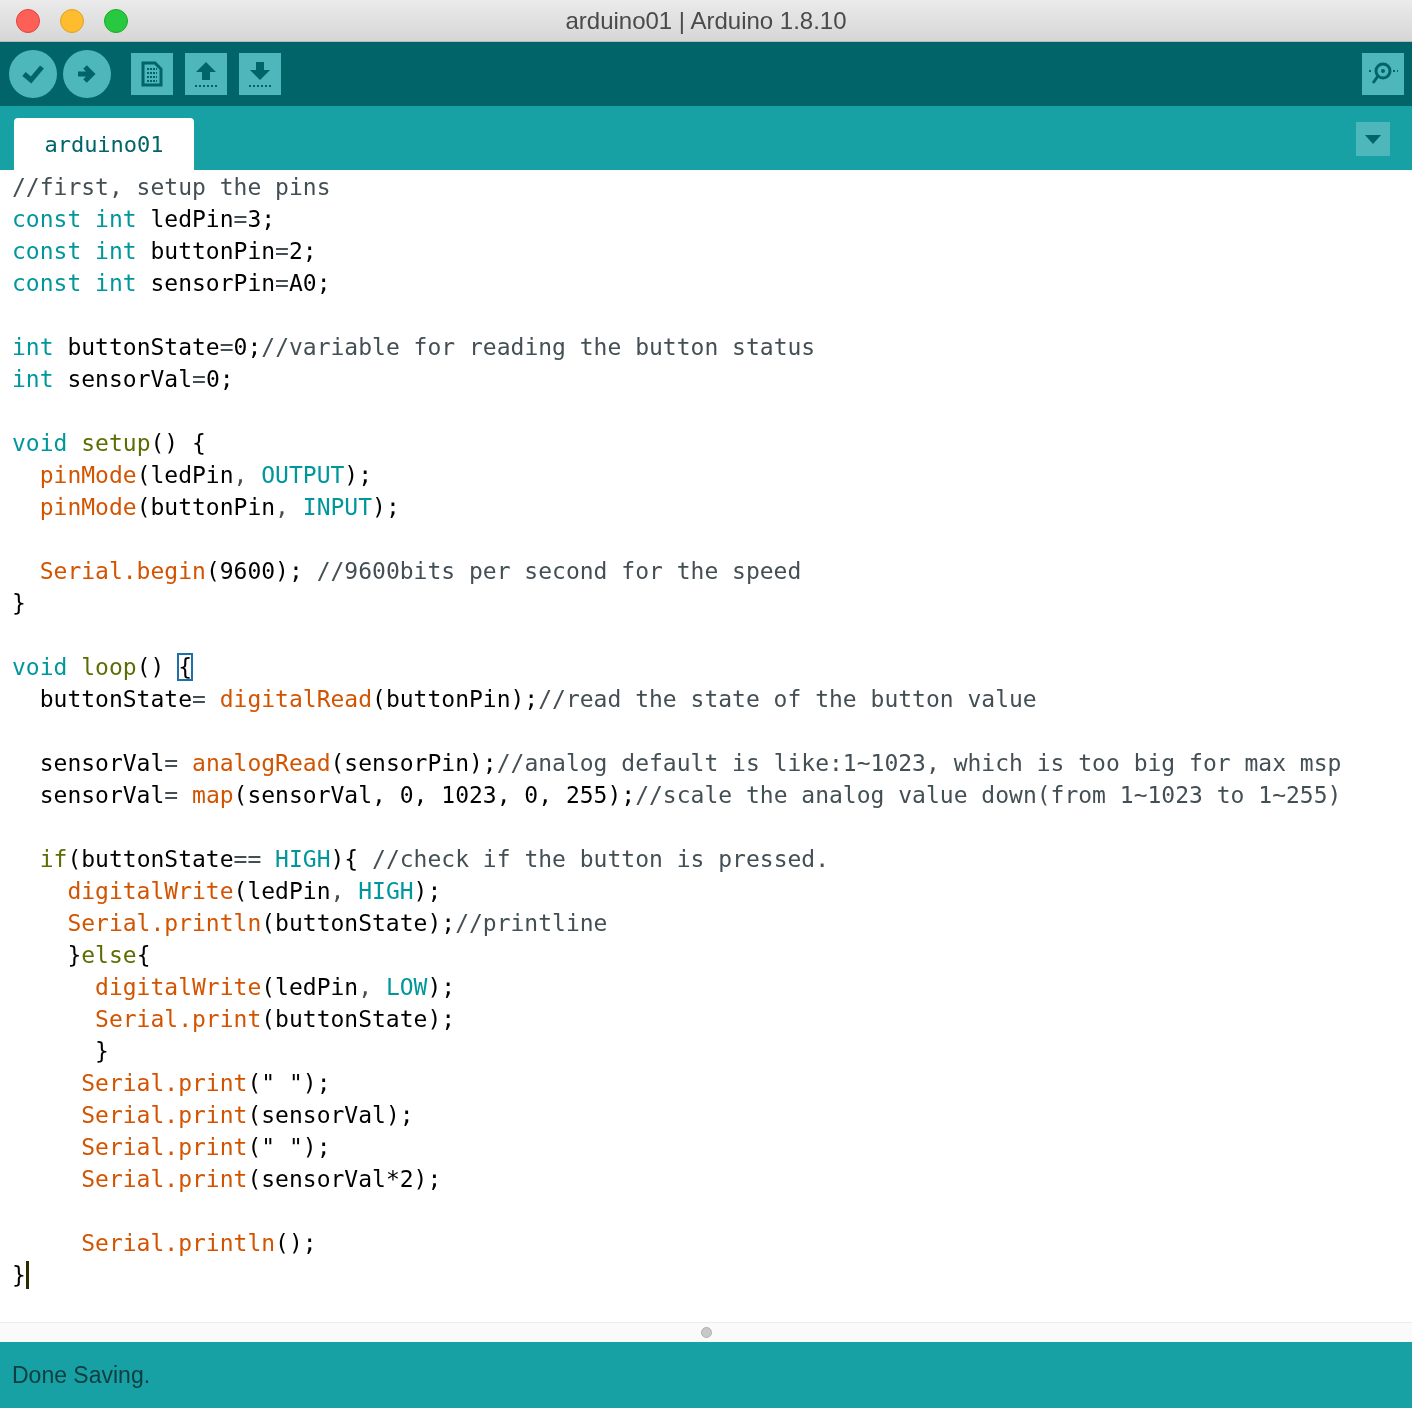  I want to click on save-button, so click(260, 74).